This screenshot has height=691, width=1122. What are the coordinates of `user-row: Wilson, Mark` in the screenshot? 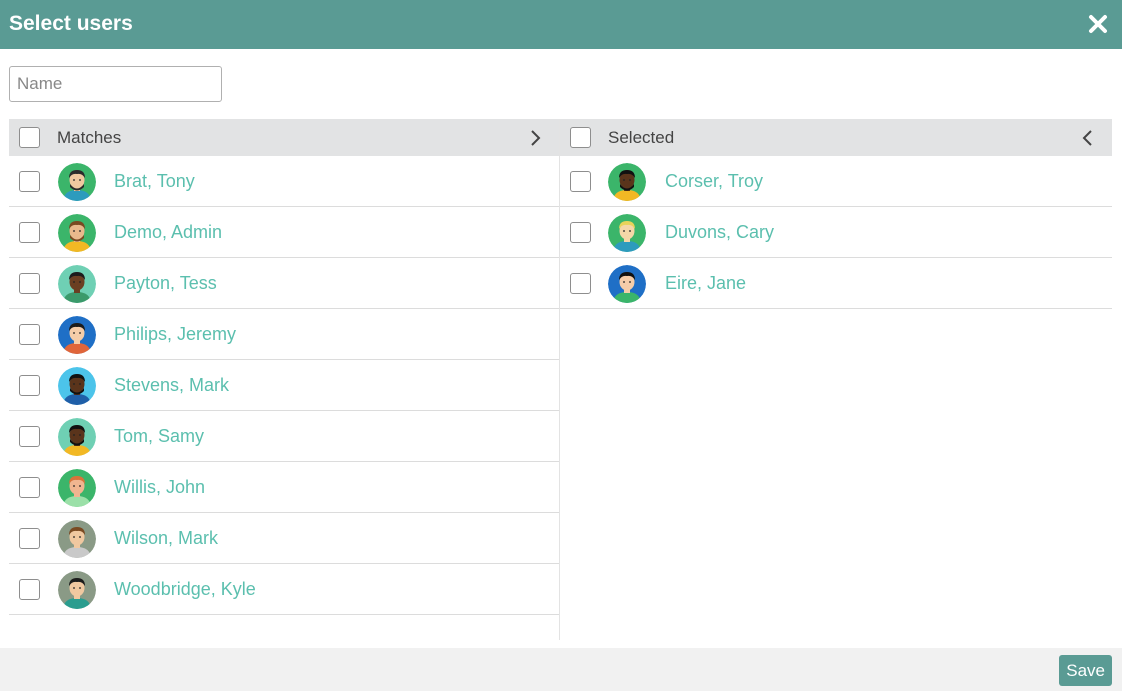 It's located at (284, 538).